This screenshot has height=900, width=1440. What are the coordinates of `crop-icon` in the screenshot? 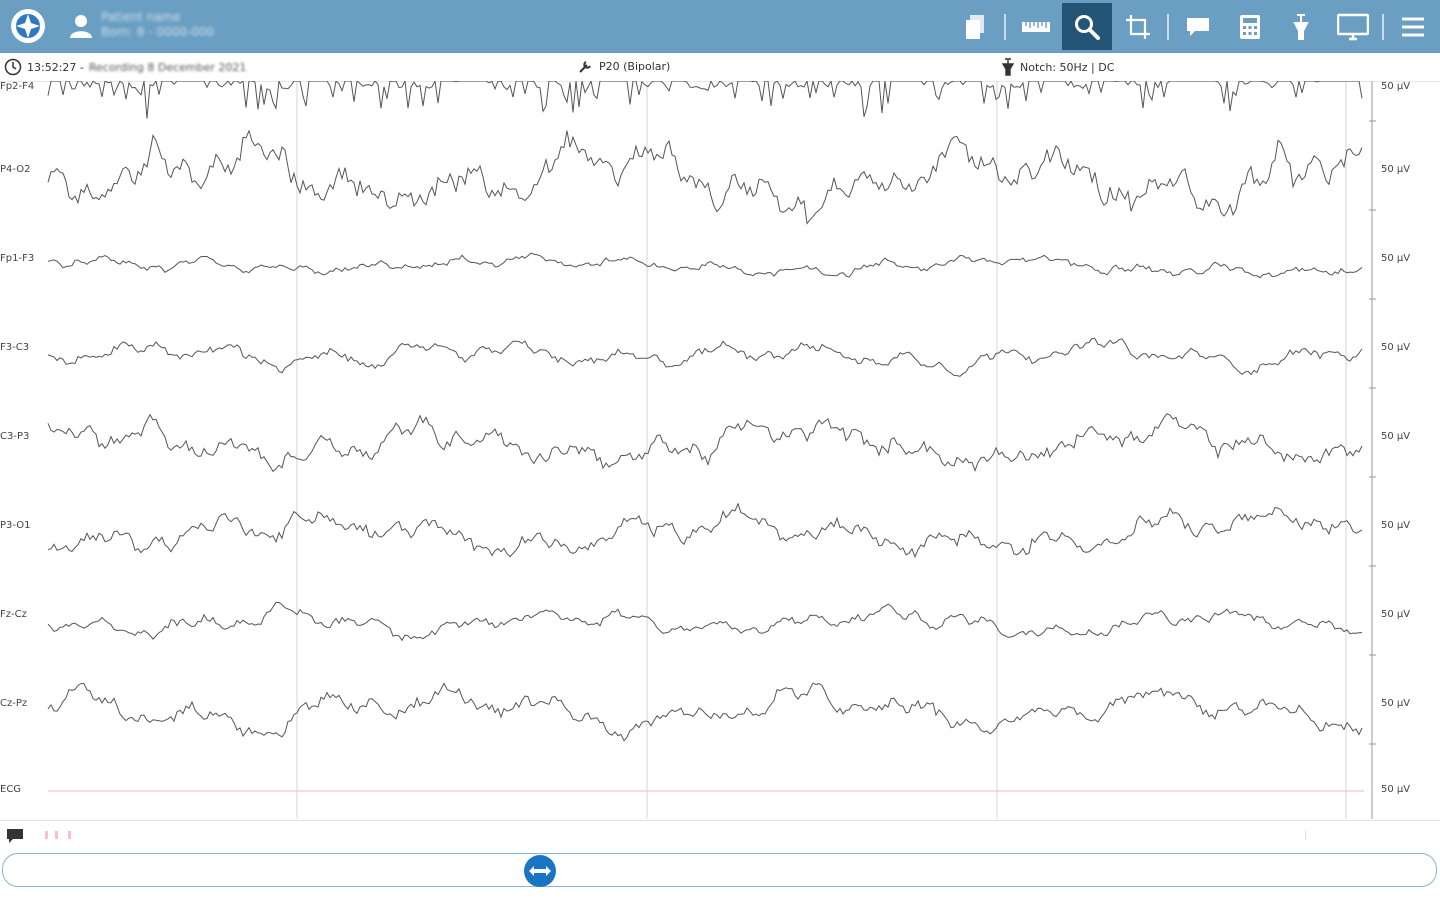 It's located at (1138, 26).